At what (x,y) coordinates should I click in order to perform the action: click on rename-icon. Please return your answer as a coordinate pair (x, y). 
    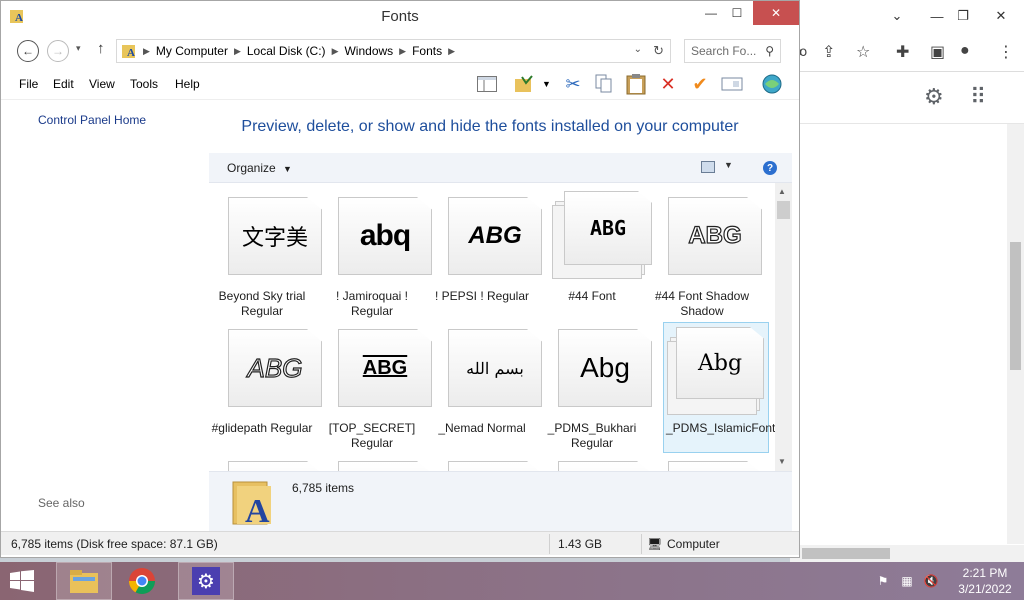
    Looking at the image, I should click on (732, 84).